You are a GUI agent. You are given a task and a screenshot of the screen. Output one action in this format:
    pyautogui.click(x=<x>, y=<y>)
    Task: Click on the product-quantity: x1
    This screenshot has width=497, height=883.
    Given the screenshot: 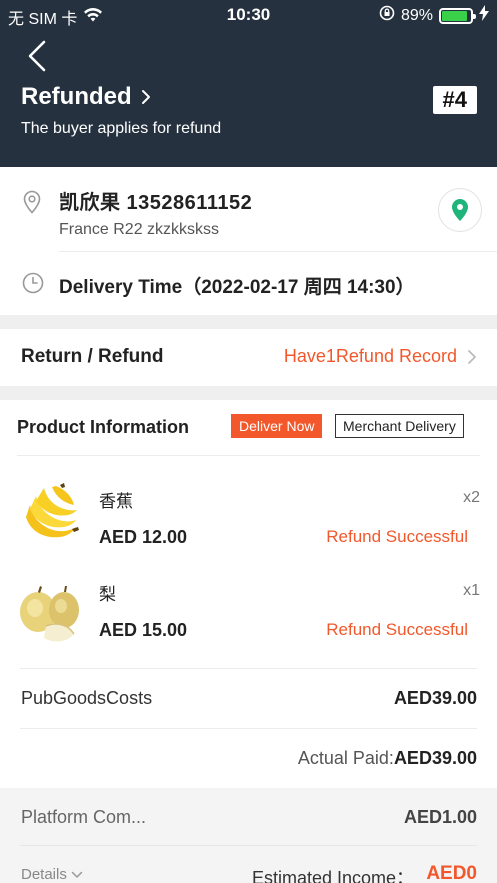 What is the action you would take?
    pyautogui.click(x=471, y=590)
    